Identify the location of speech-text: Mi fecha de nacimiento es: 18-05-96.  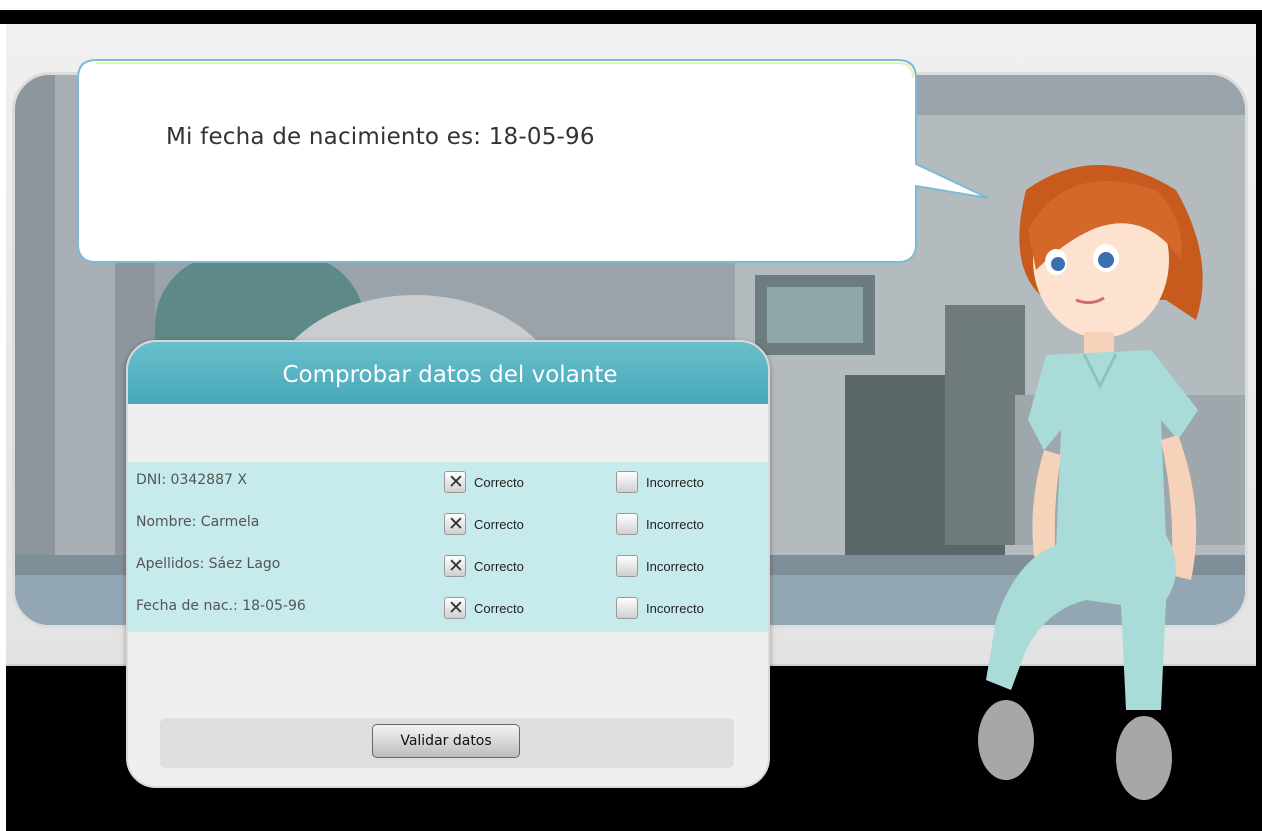
(380, 137).